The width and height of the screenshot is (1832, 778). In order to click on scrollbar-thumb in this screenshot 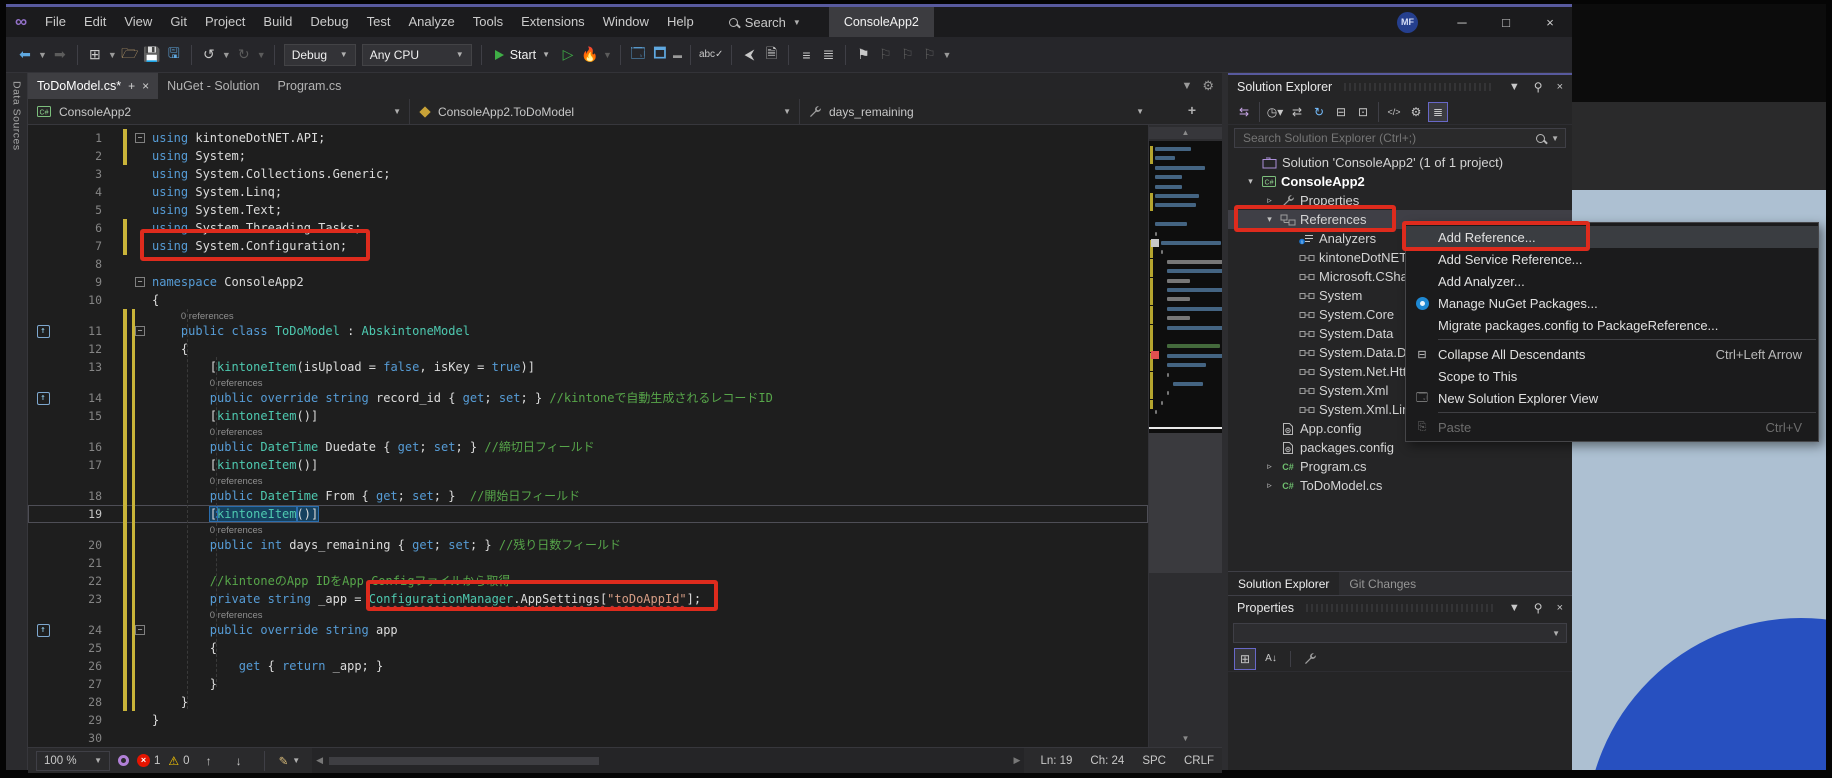, I will do `click(464, 760)`.